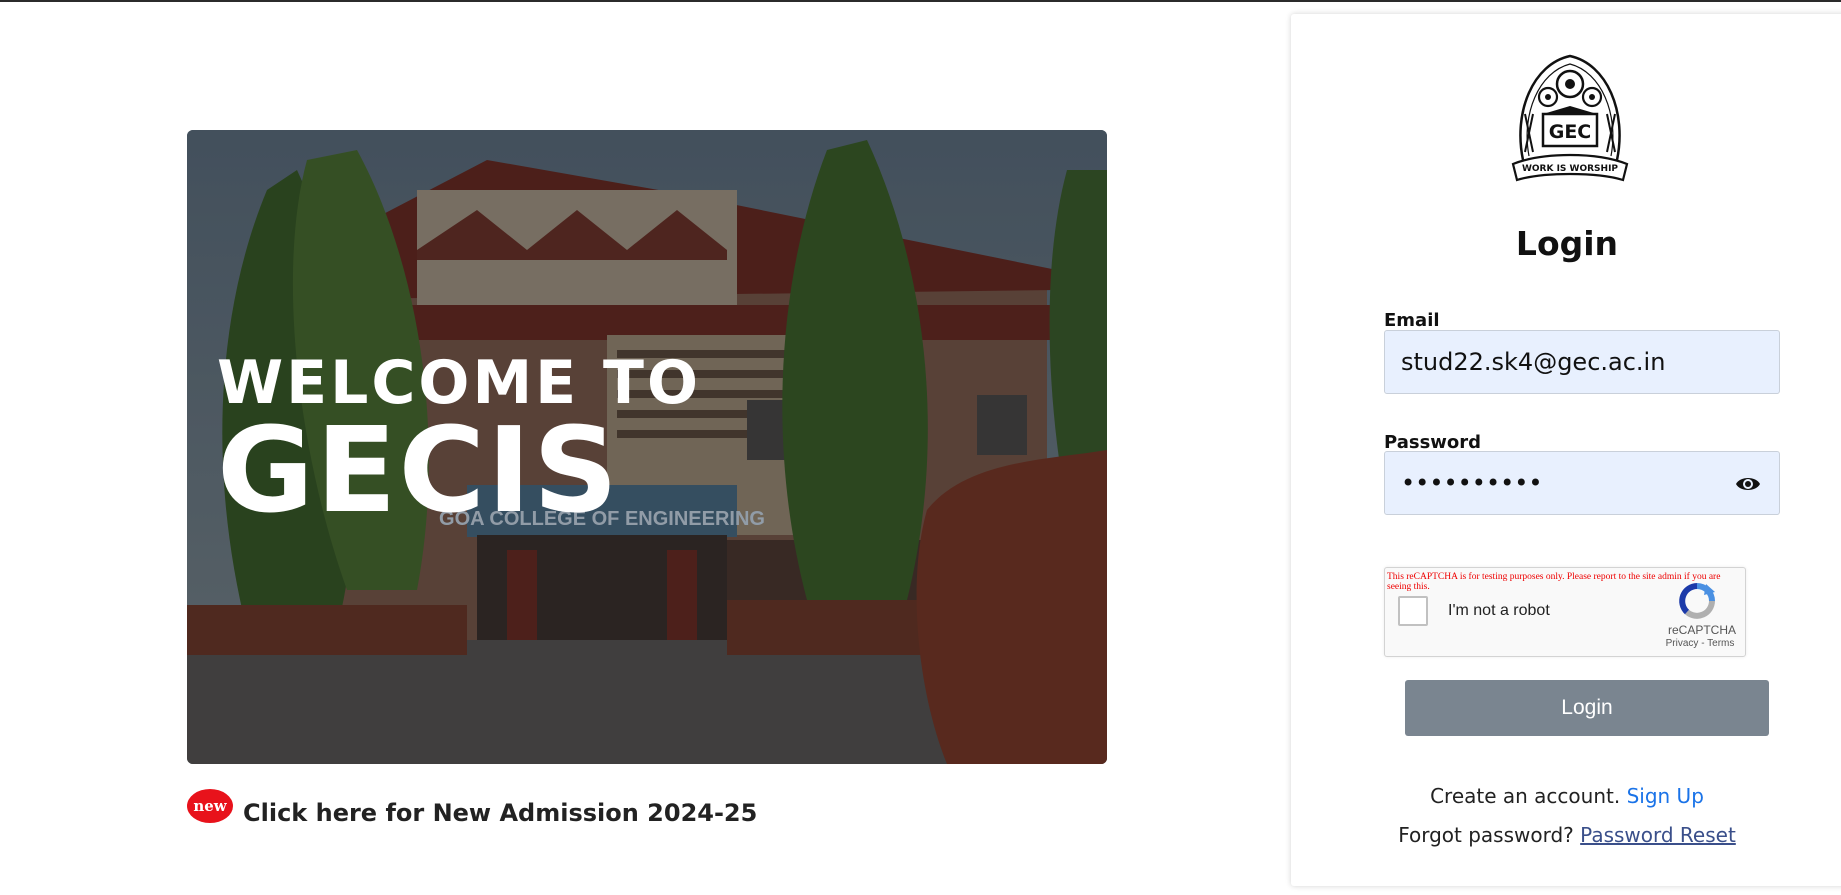 The height and width of the screenshot is (895, 1841). I want to click on gecis-title: GECIS, so click(418, 470).